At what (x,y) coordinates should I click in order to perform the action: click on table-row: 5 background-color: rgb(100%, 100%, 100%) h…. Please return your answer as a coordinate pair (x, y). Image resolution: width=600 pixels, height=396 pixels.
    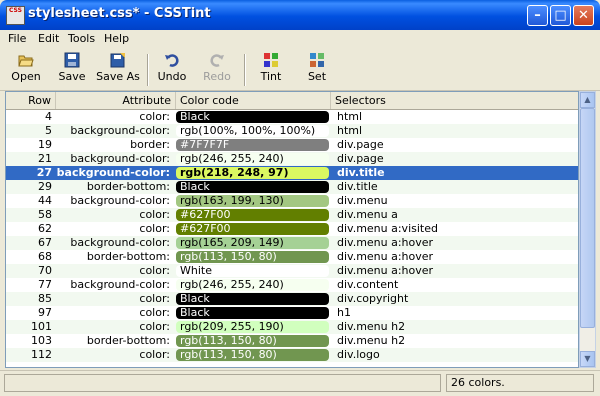
    Looking at the image, I should click on (292, 131).